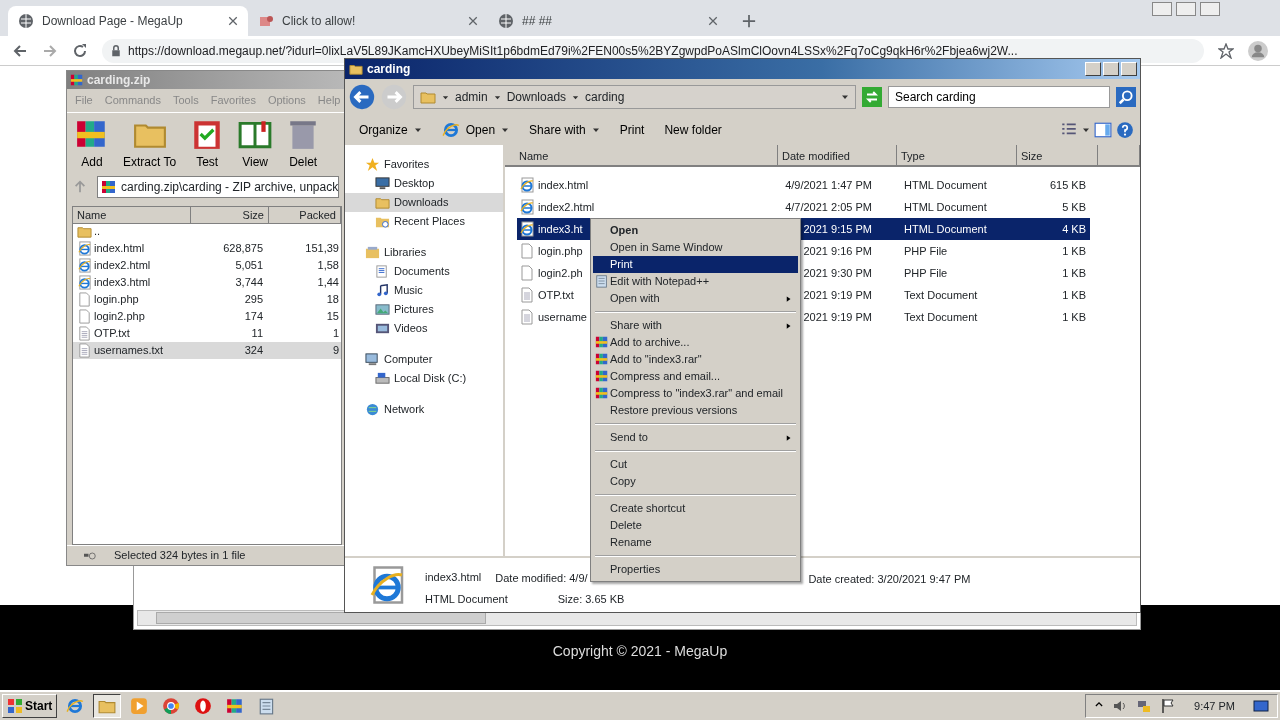 This screenshot has width=1280, height=720. What do you see at coordinates (475, 130) in the screenshot?
I see `toolbar-button: Open` at bounding box center [475, 130].